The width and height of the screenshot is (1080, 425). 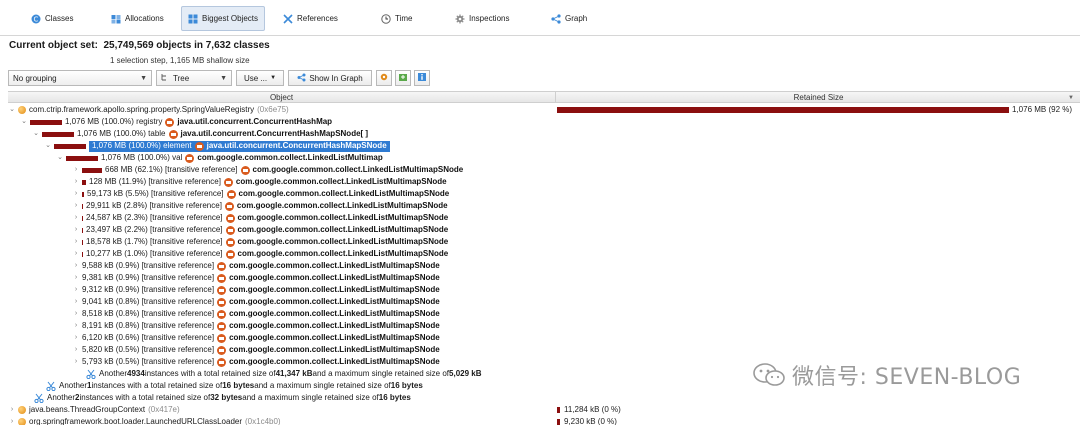 What do you see at coordinates (194, 78) in the screenshot?
I see `view-mode-select: Tree ▼` at bounding box center [194, 78].